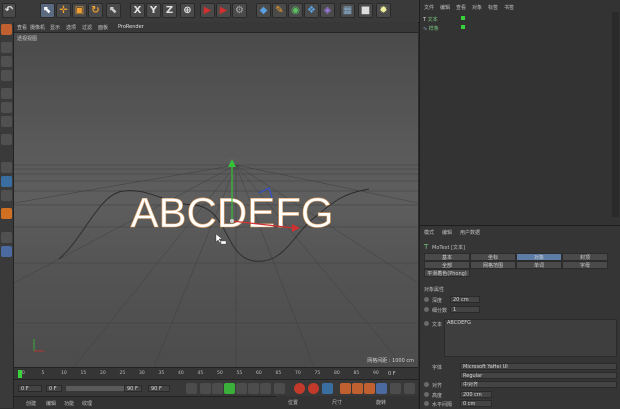  Describe the element at coordinates (369, 388) in the screenshot. I see `key-rotation-icon` at that location.